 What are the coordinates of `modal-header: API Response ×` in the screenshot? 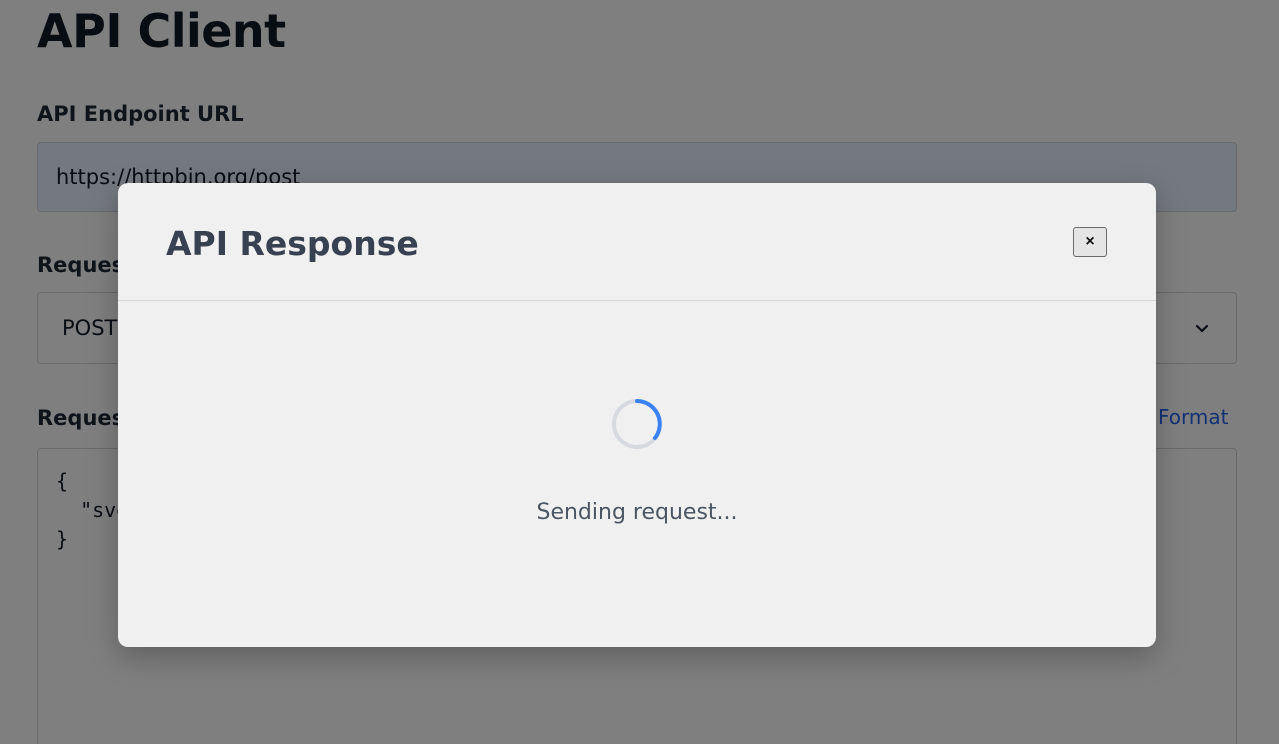 It's located at (637, 242).